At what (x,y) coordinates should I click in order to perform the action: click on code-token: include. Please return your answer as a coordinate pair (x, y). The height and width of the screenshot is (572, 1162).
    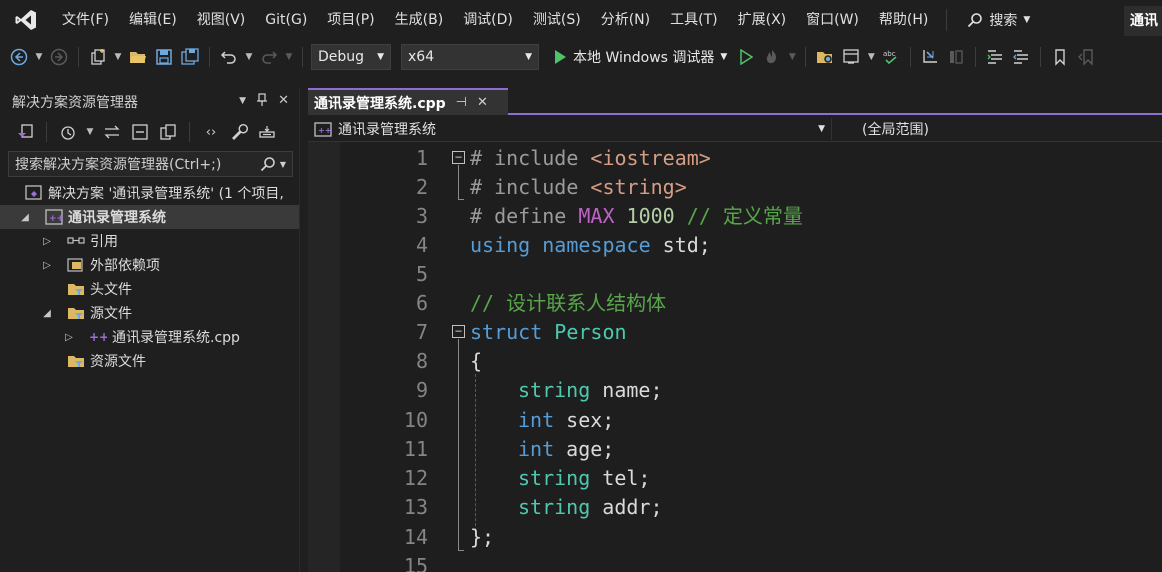
    Looking at the image, I should click on (542, 158).